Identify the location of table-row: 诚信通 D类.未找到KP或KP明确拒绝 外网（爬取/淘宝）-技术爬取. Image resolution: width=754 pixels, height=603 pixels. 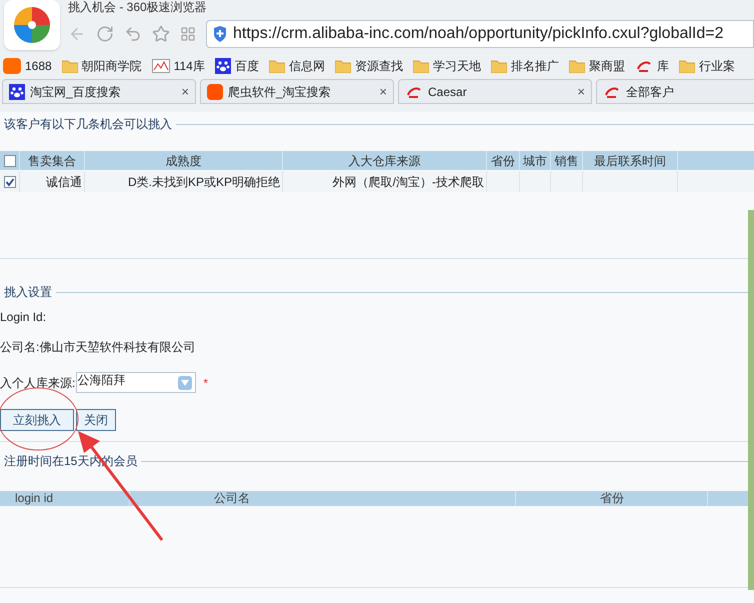
(377, 181).